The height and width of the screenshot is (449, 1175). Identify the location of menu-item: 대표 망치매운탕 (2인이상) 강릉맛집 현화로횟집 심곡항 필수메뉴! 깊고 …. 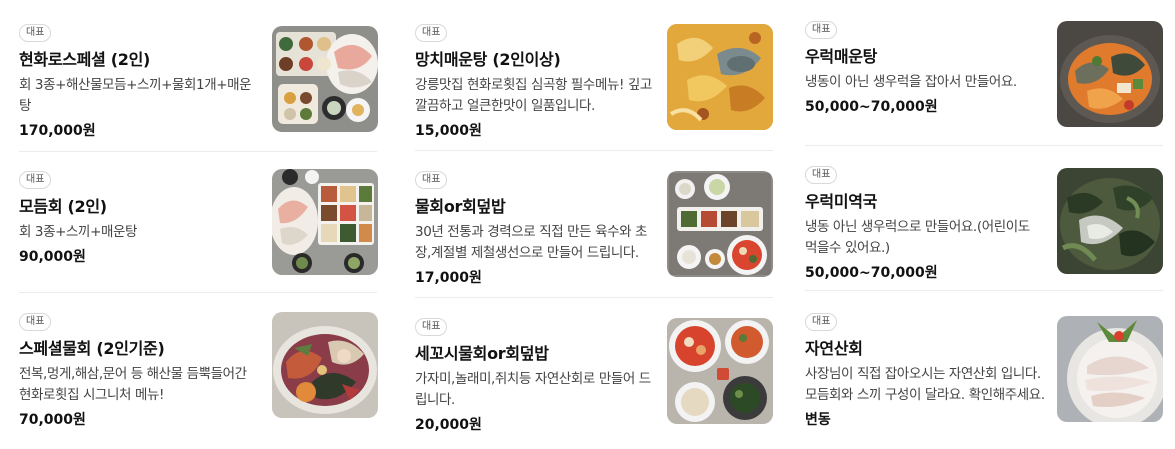
(594, 87).